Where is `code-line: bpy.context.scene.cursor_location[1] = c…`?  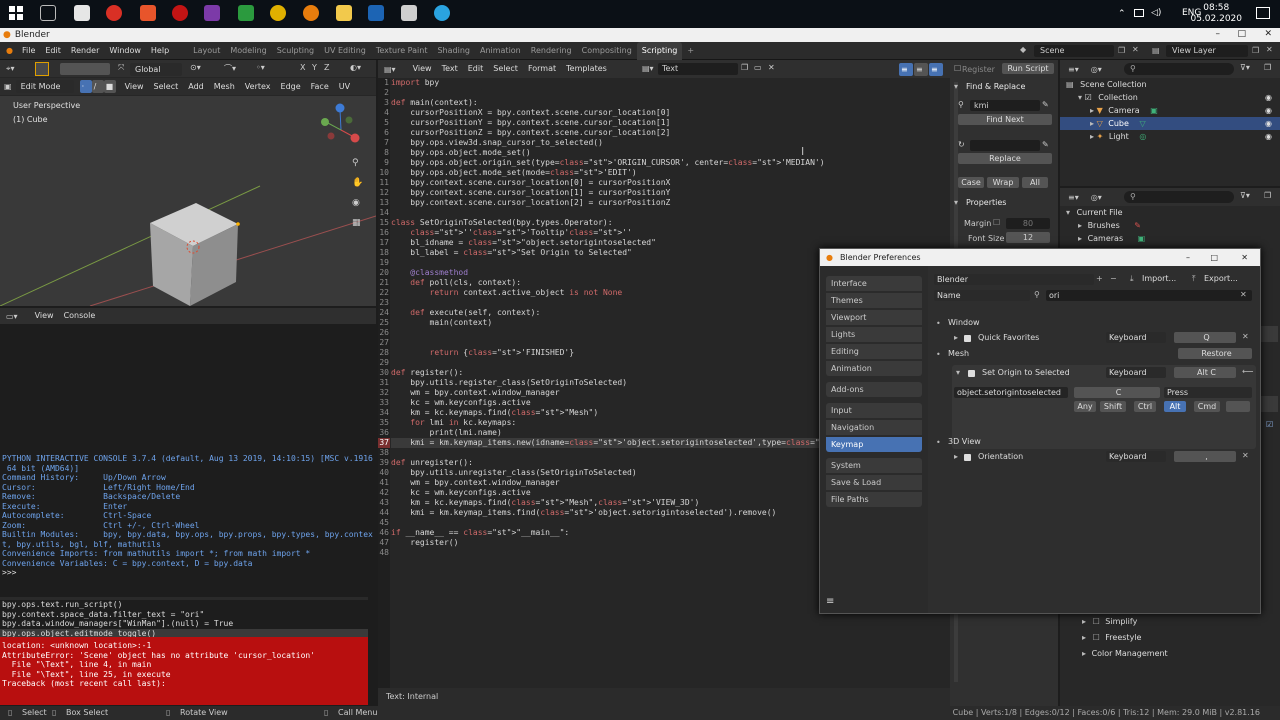 code-line: bpy.context.scene.cursor_location[1] = c… is located at coordinates (670, 193).